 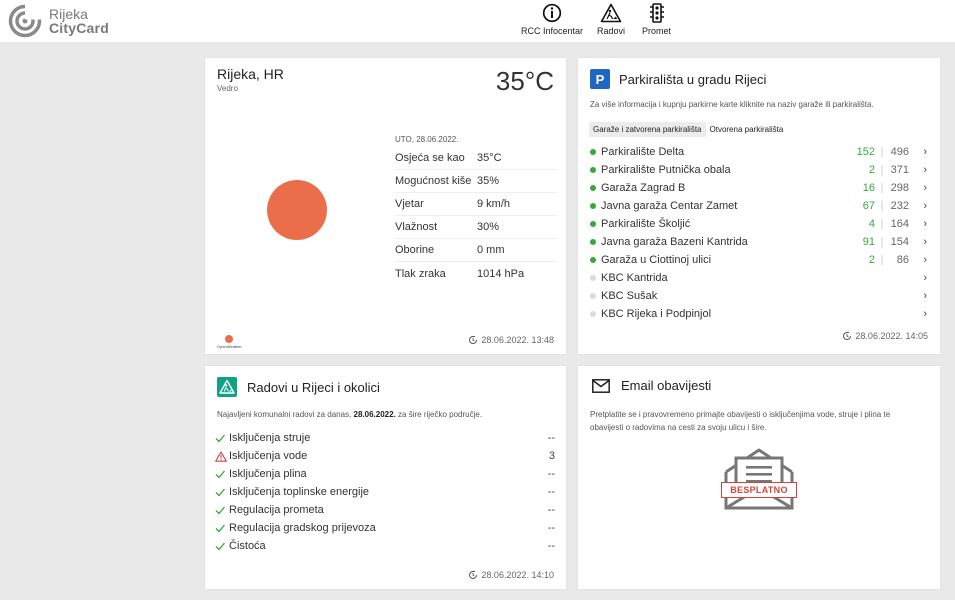 I want to click on tab-otvorena: Otvorena parkirališta, so click(x=747, y=129).